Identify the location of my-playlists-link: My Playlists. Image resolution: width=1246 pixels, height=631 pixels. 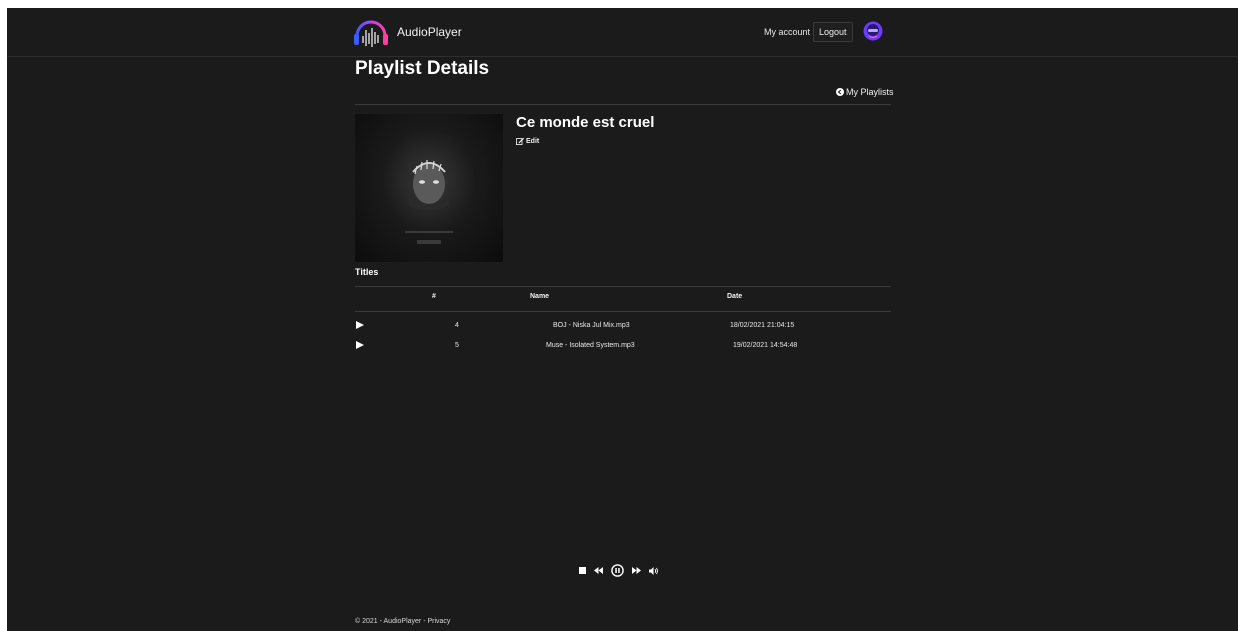
(865, 92).